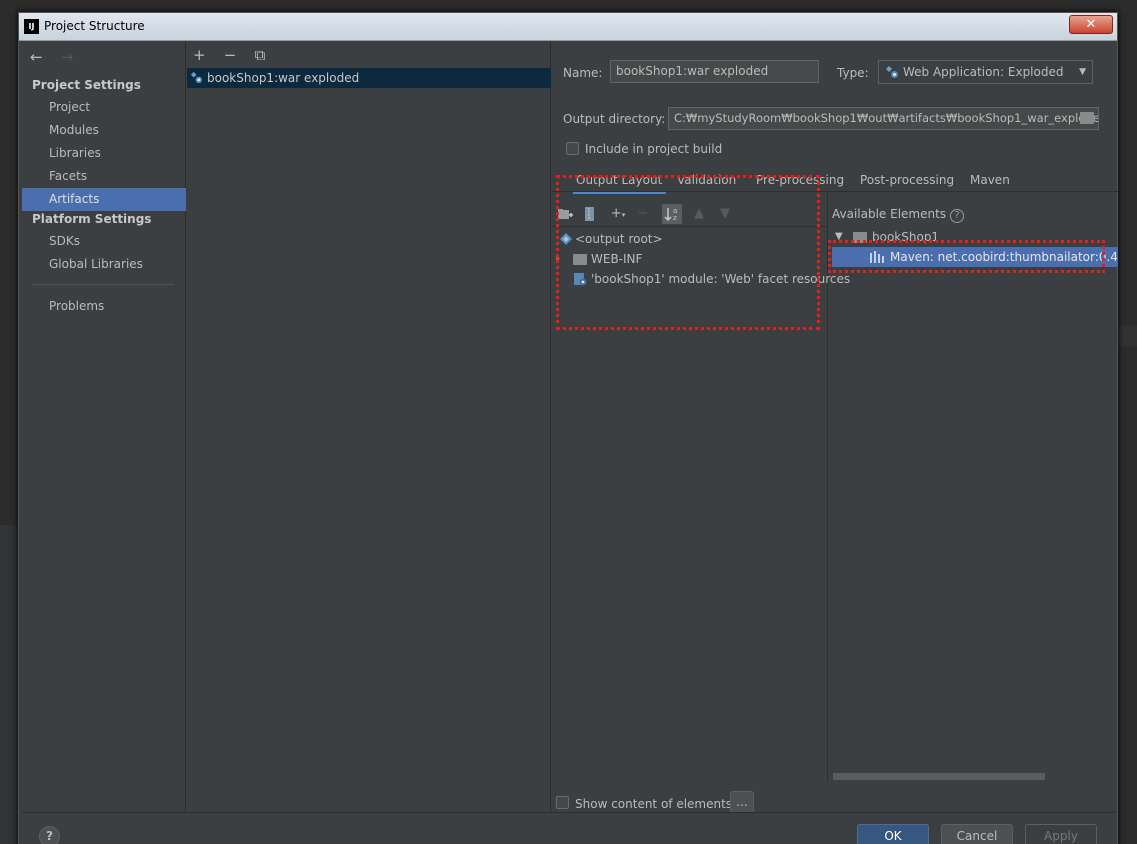 This screenshot has height=844, width=1137. Describe the element at coordinates (283, 78) in the screenshot. I see `artifact-name: bookShop1:war exploded` at that location.